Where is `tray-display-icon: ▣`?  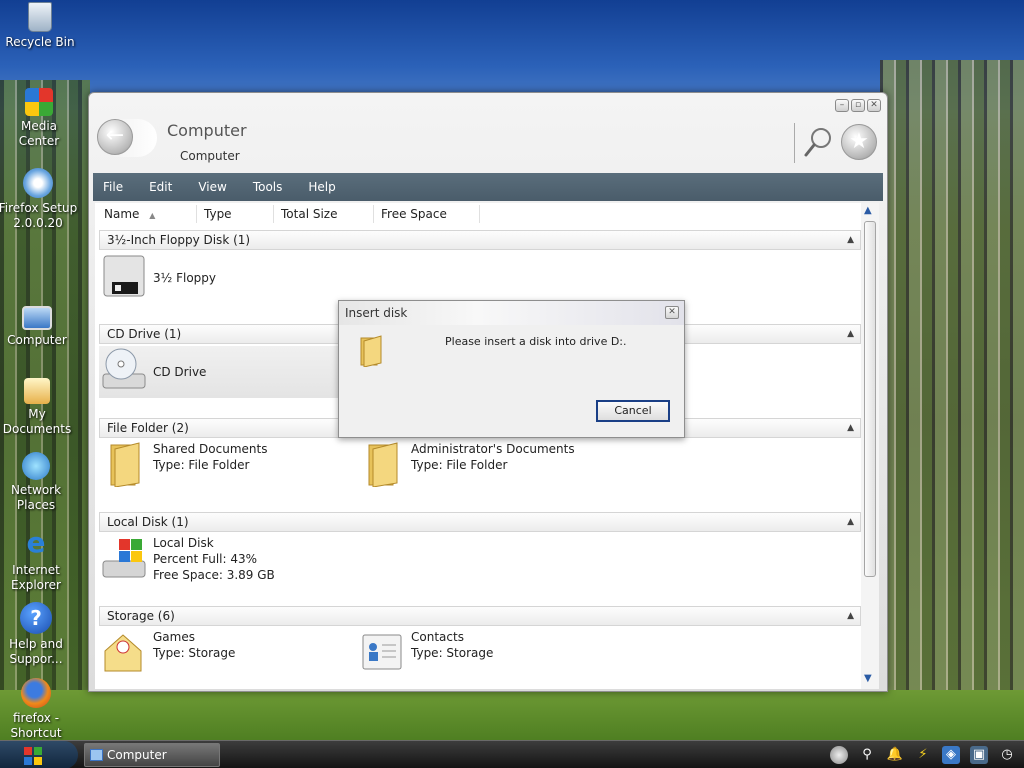
tray-display-icon: ▣ is located at coordinates (979, 755).